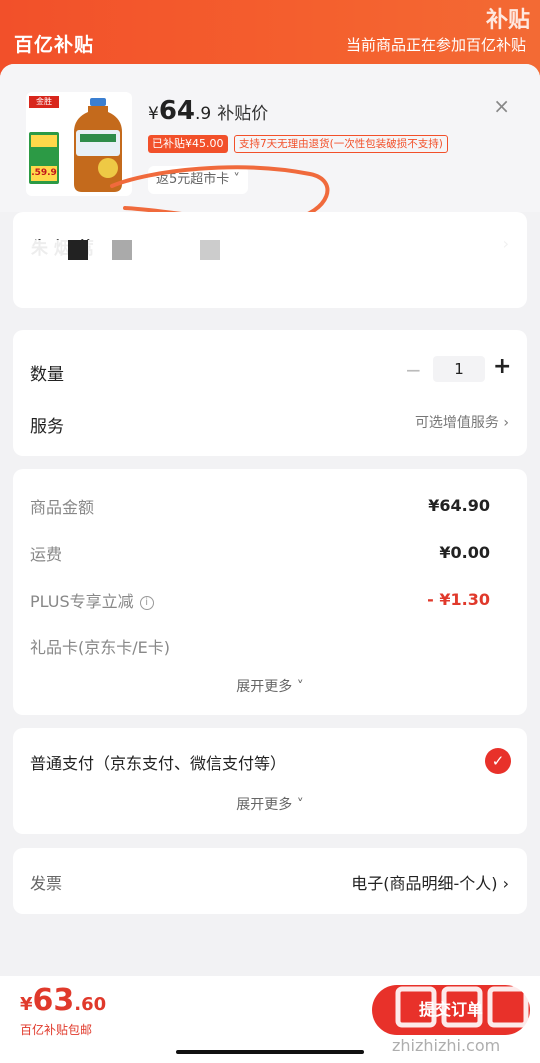 This screenshot has height=1063, width=540. Describe the element at coordinates (413, 370) in the screenshot. I see `quantity-minus-button: −` at that location.